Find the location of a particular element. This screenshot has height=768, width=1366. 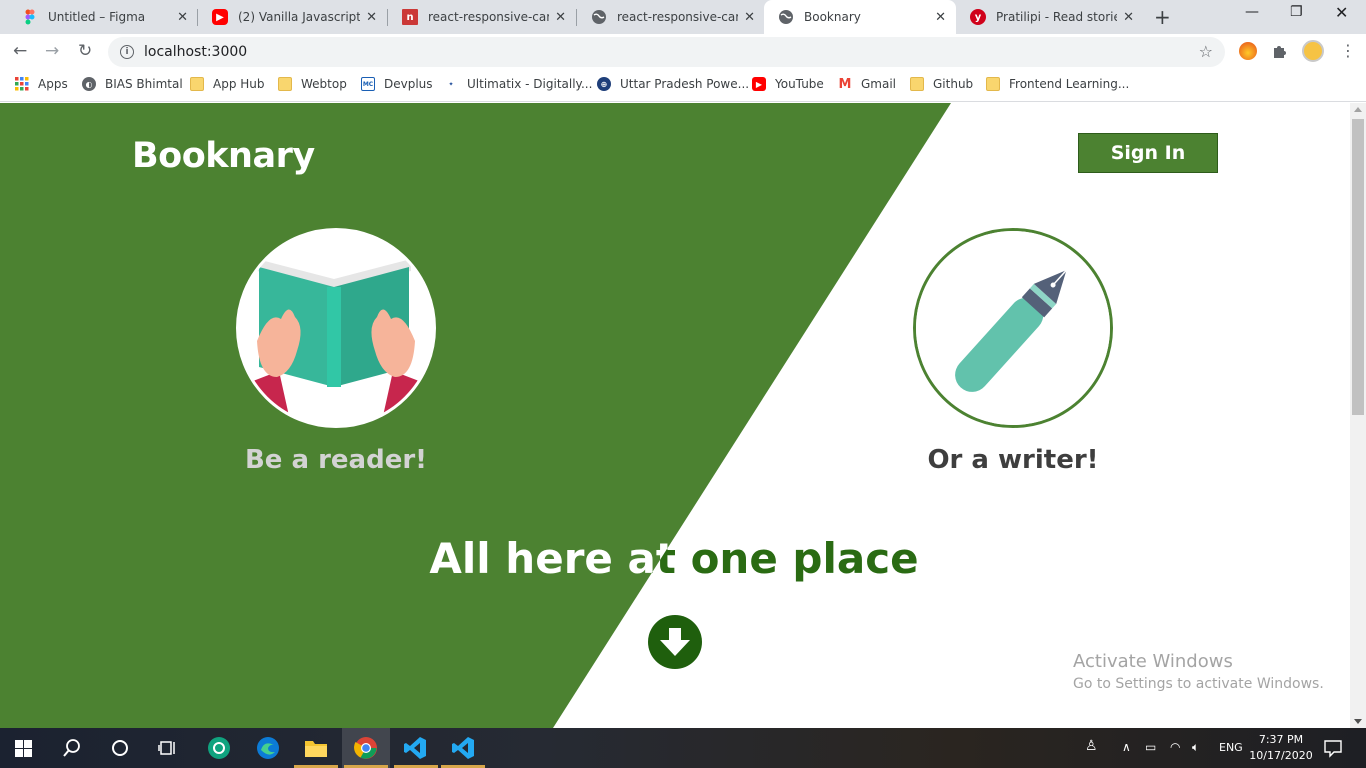

file-explorer-icon is located at coordinates (316, 748).